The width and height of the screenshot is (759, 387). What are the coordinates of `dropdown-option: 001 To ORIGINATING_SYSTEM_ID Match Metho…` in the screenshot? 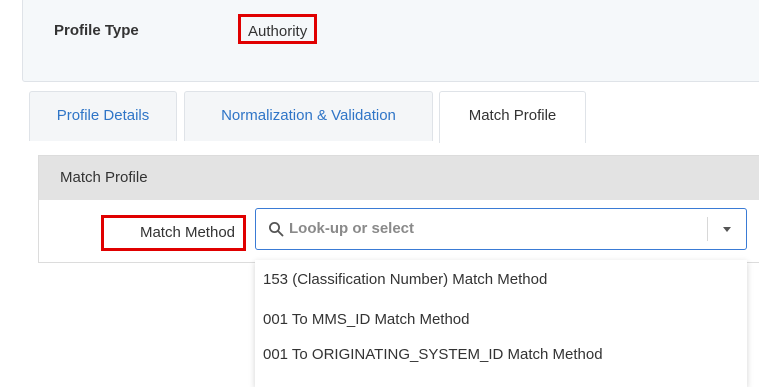 It's located at (433, 354).